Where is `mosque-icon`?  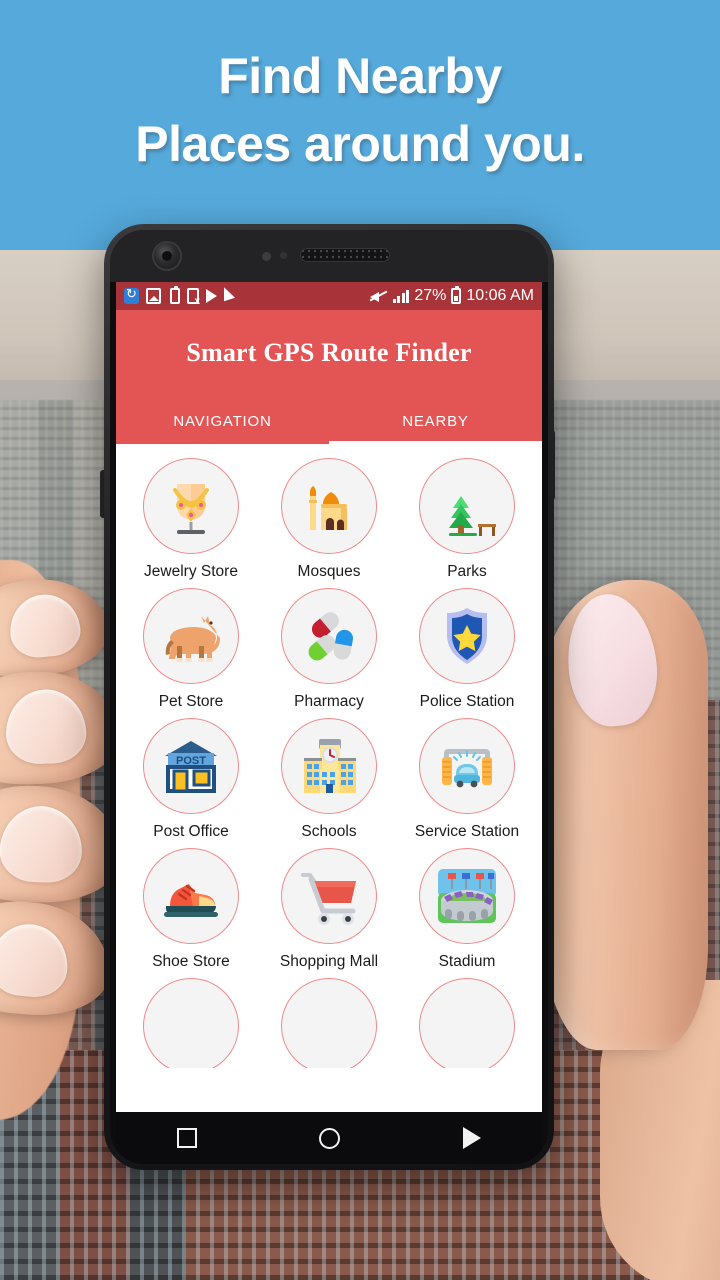 mosque-icon is located at coordinates (328, 508).